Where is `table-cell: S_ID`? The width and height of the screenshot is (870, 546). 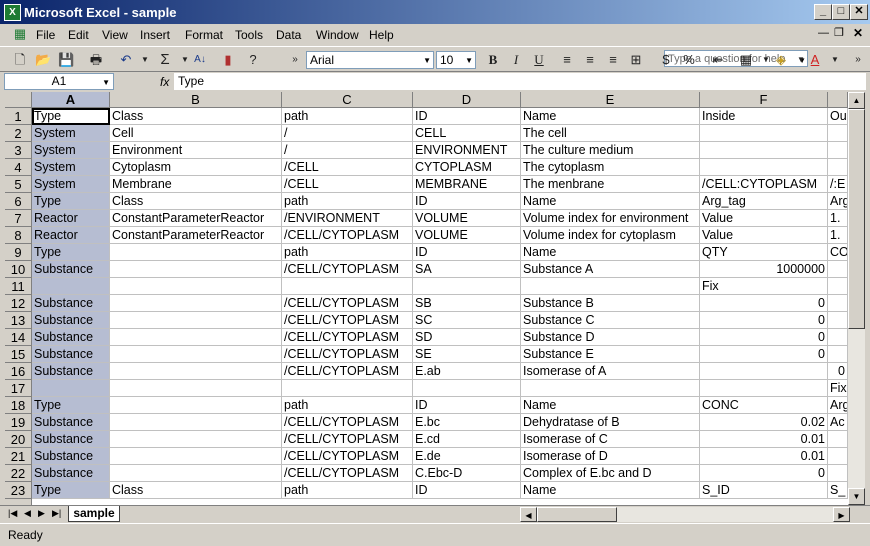 table-cell: S_ID is located at coordinates (764, 490).